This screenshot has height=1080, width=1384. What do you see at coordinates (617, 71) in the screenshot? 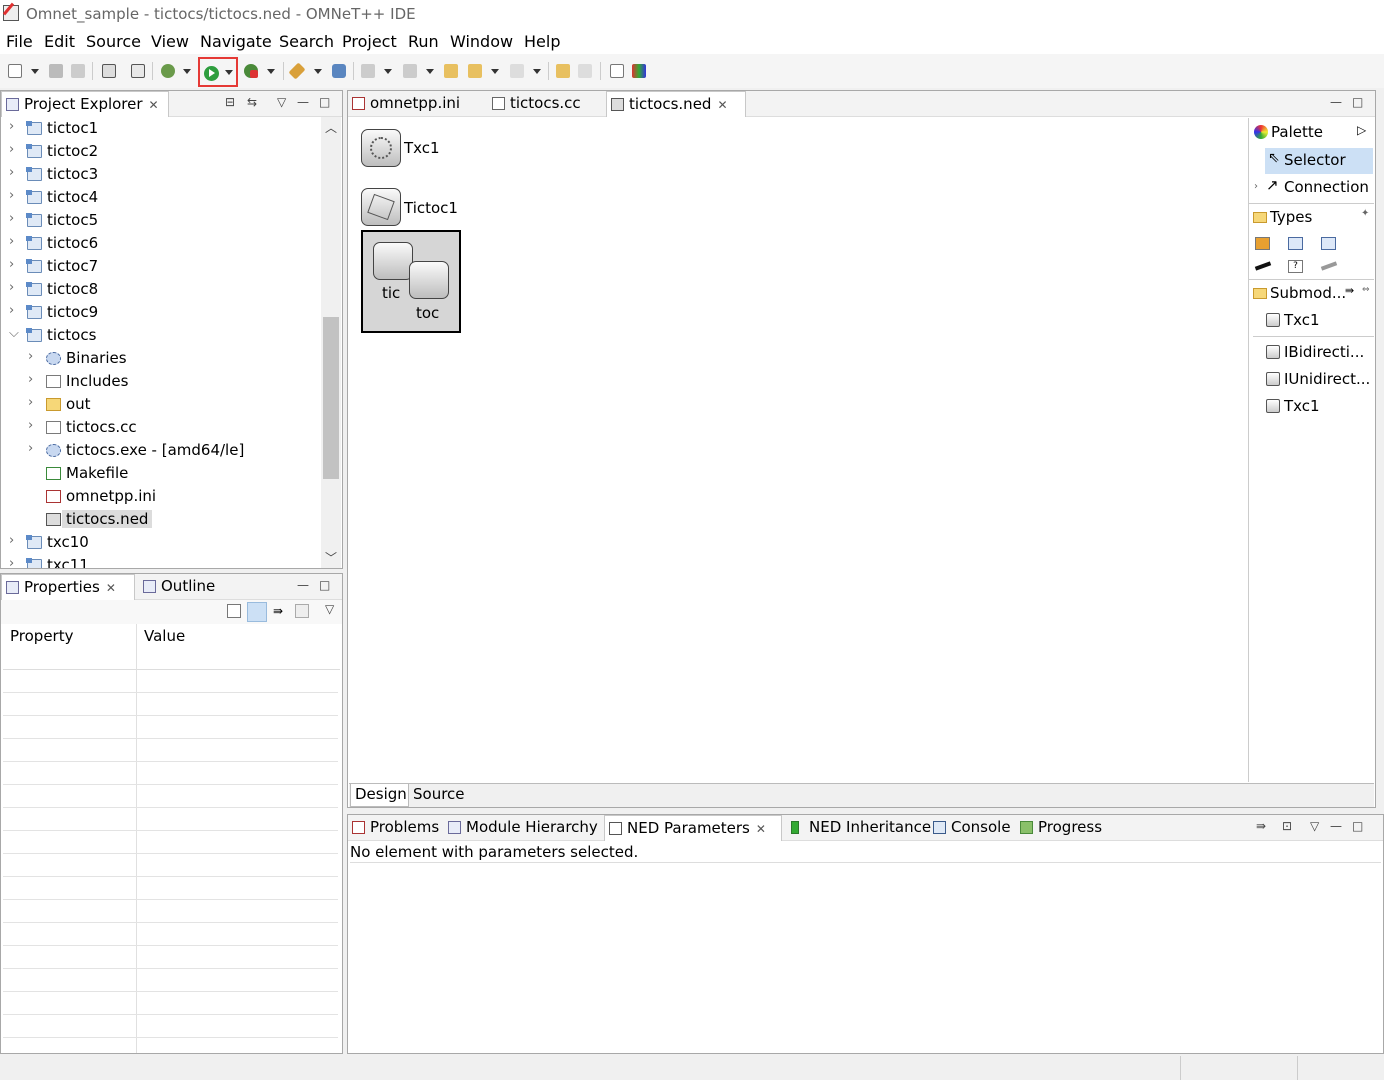
I see `open-perspective-icon` at bounding box center [617, 71].